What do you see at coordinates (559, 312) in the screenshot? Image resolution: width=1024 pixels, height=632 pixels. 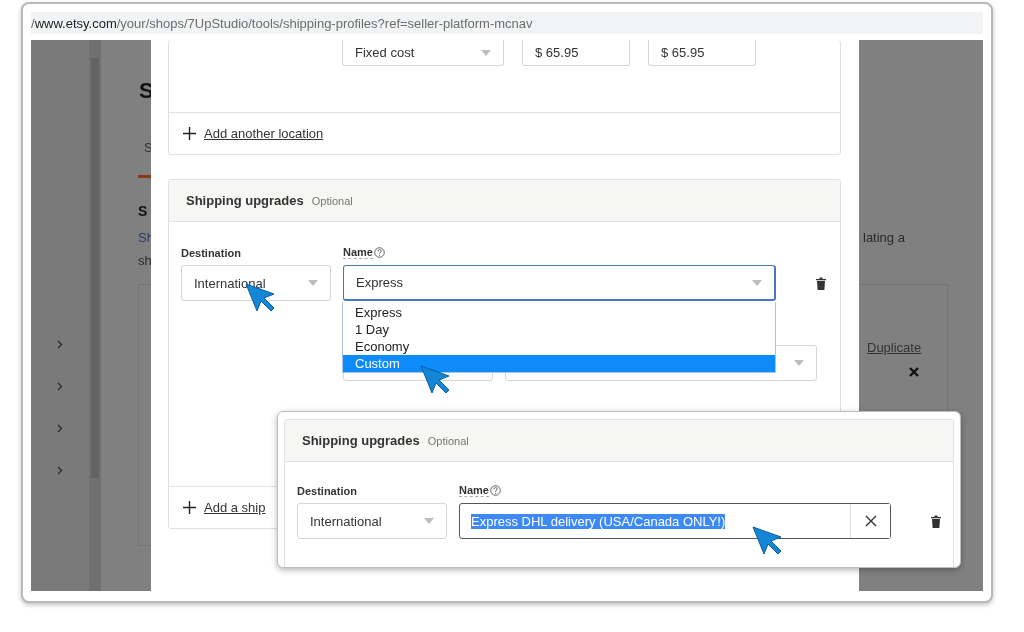 I see `dropdown-option: Express` at bounding box center [559, 312].